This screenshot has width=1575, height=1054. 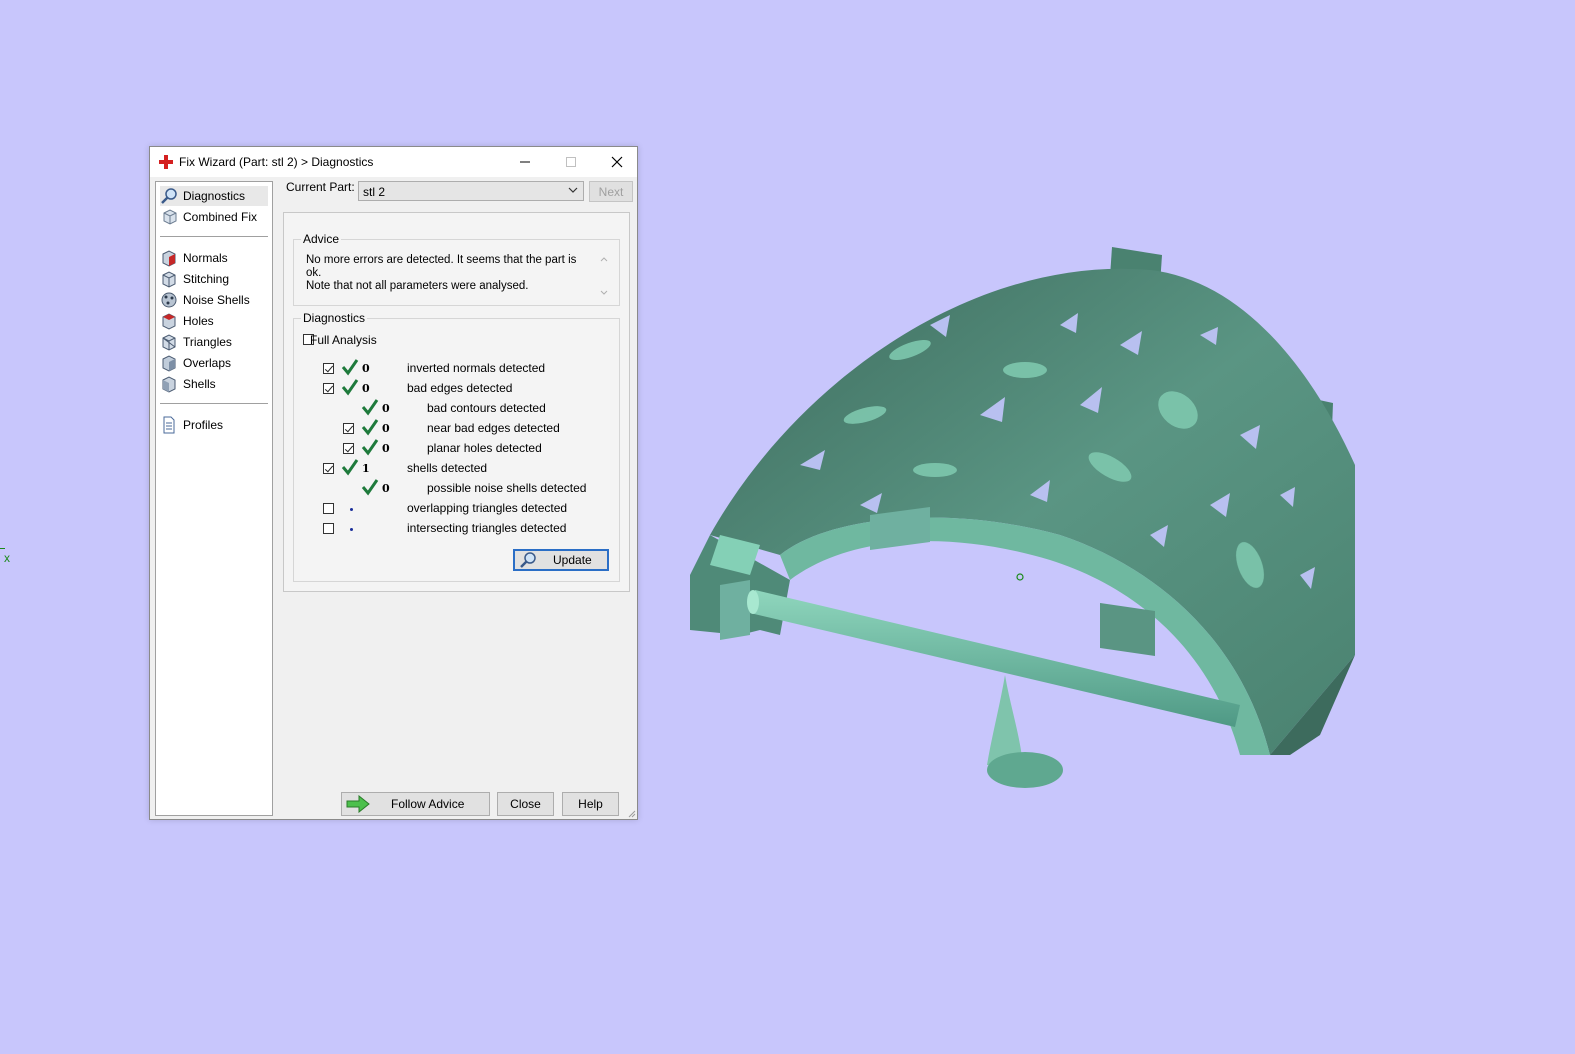 What do you see at coordinates (328, 468) in the screenshot?
I see `shells-checkbox` at bounding box center [328, 468].